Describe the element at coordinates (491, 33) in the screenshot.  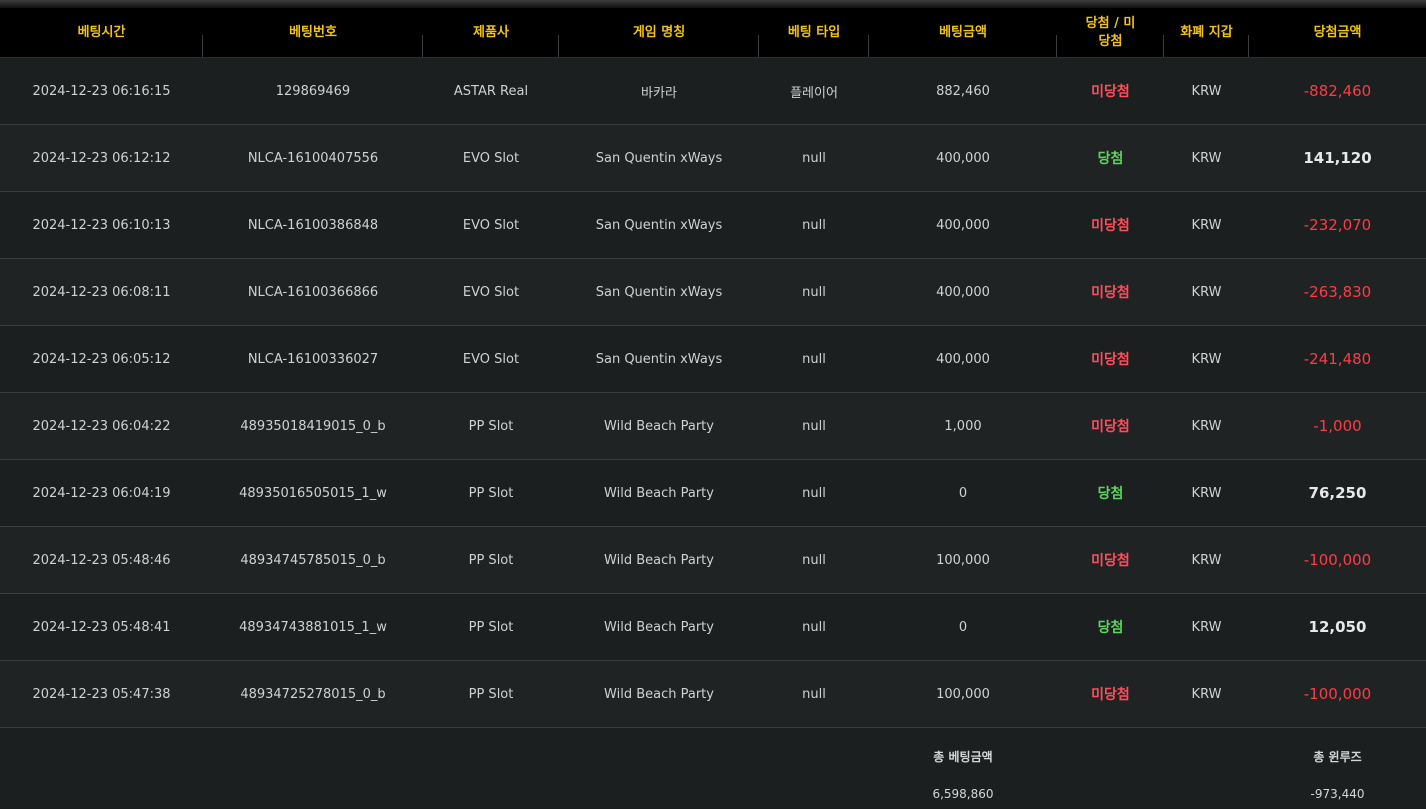
I see `header-provider: 제품사` at that location.